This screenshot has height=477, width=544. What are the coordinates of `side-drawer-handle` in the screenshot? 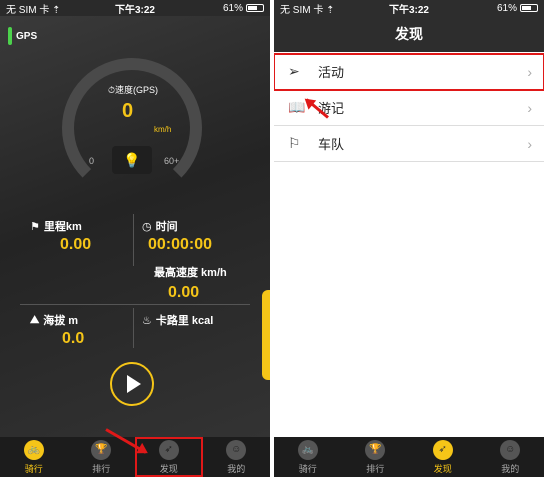 It's located at (266, 335).